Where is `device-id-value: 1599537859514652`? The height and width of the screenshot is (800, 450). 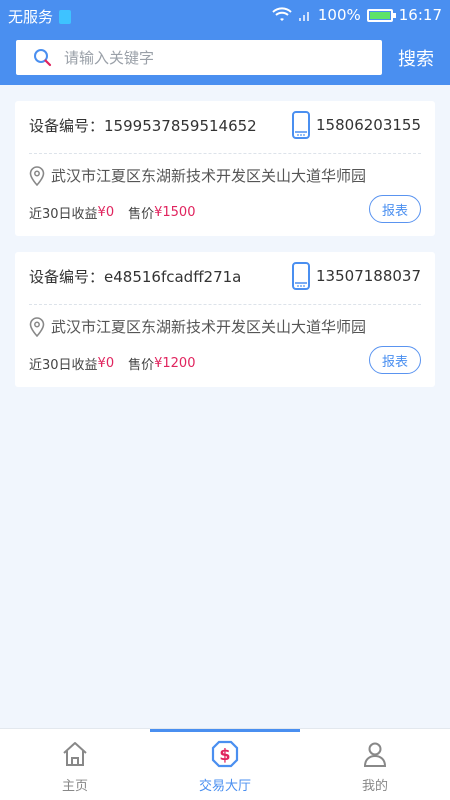 device-id-value: 1599537859514652 is located at coordinates (180, 125).